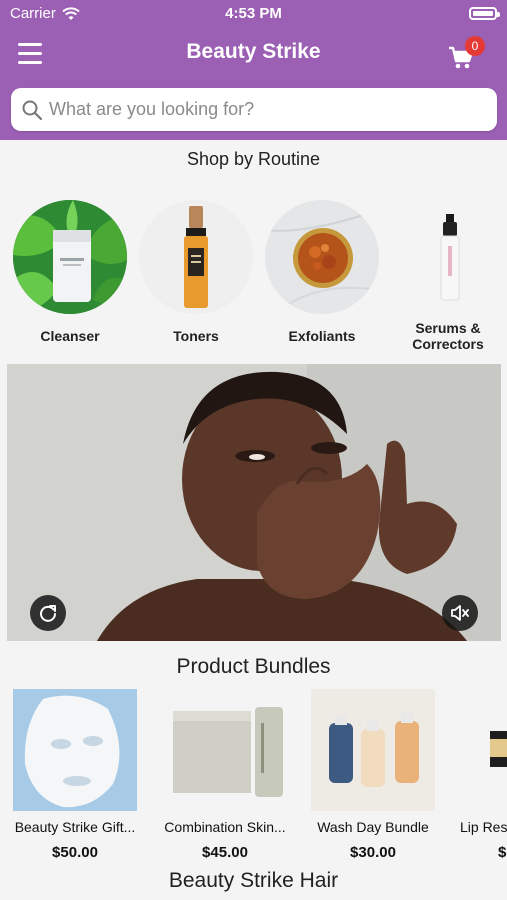 The image size is (507, 900). I want to click on bundle-price: $, so click(502, 852).